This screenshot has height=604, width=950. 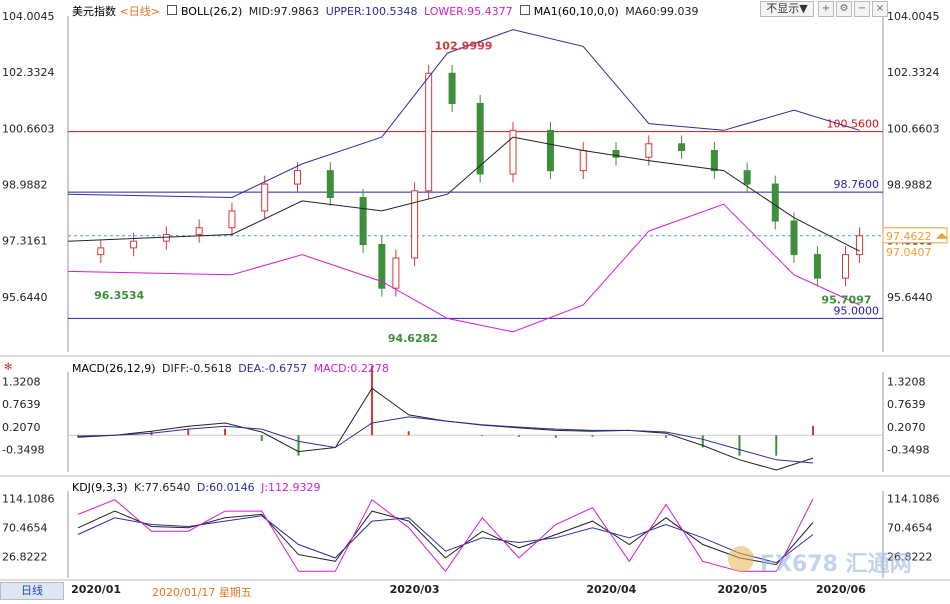 What do you see at coordinates (857, 184) in the screenshot?
I see `horizontal-level-label: 98.7600` at bounding box center [857, 184].